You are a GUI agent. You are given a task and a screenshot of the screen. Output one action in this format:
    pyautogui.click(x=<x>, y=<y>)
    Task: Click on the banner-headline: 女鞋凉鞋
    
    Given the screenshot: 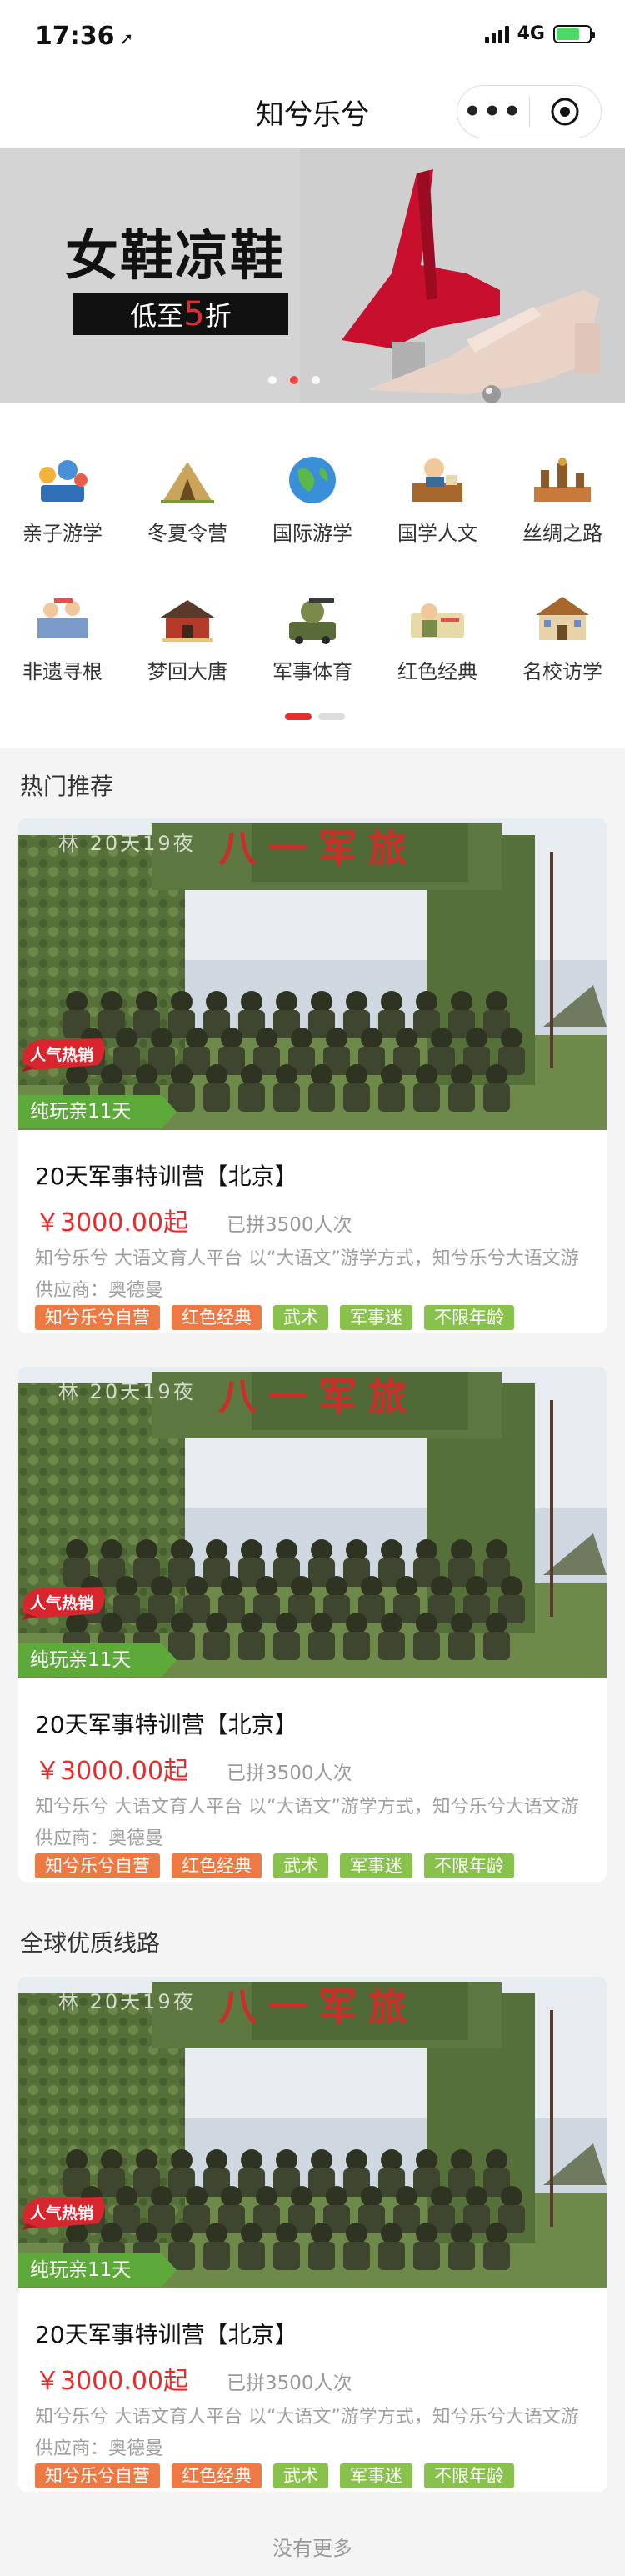 What is the action you would take?
    pyautogui.click(x=175, y=257)
    